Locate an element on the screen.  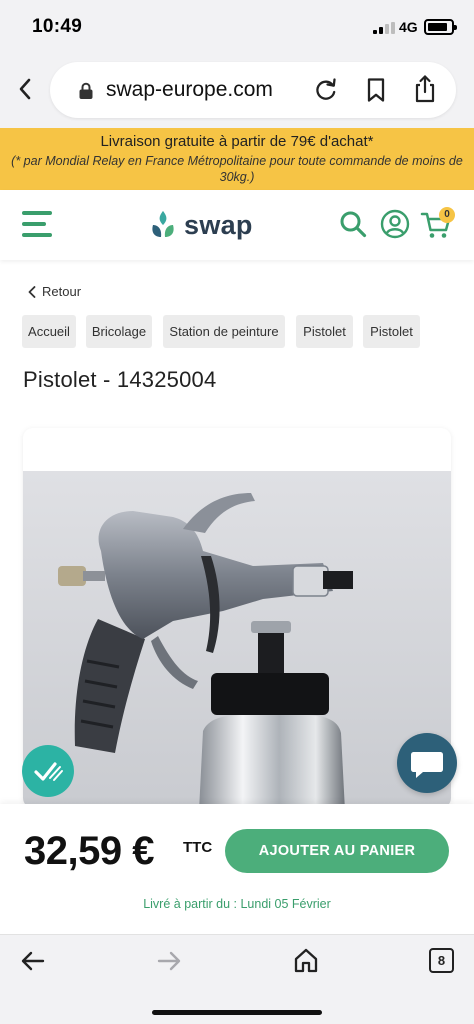
search-icon is located at coordinates (353, 224).